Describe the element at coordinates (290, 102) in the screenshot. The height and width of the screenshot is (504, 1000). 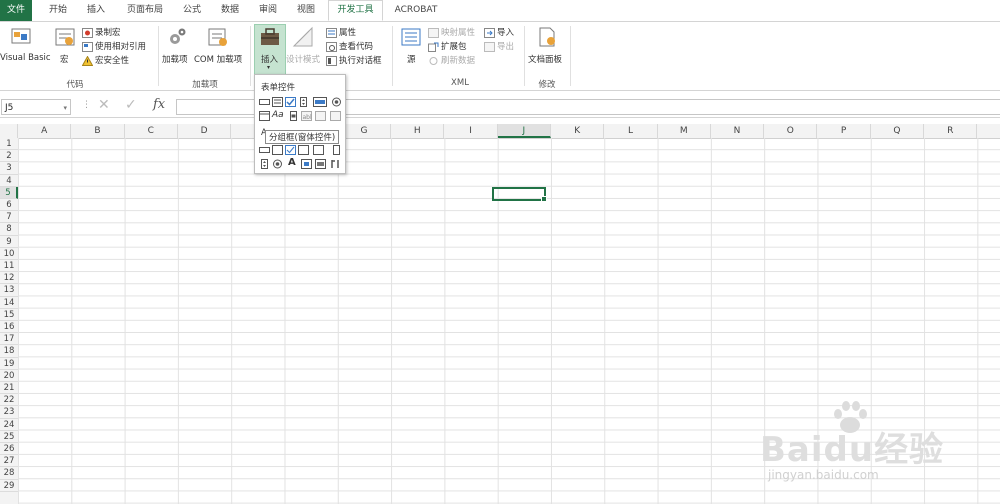
I see `checkbox-icon` at that location.